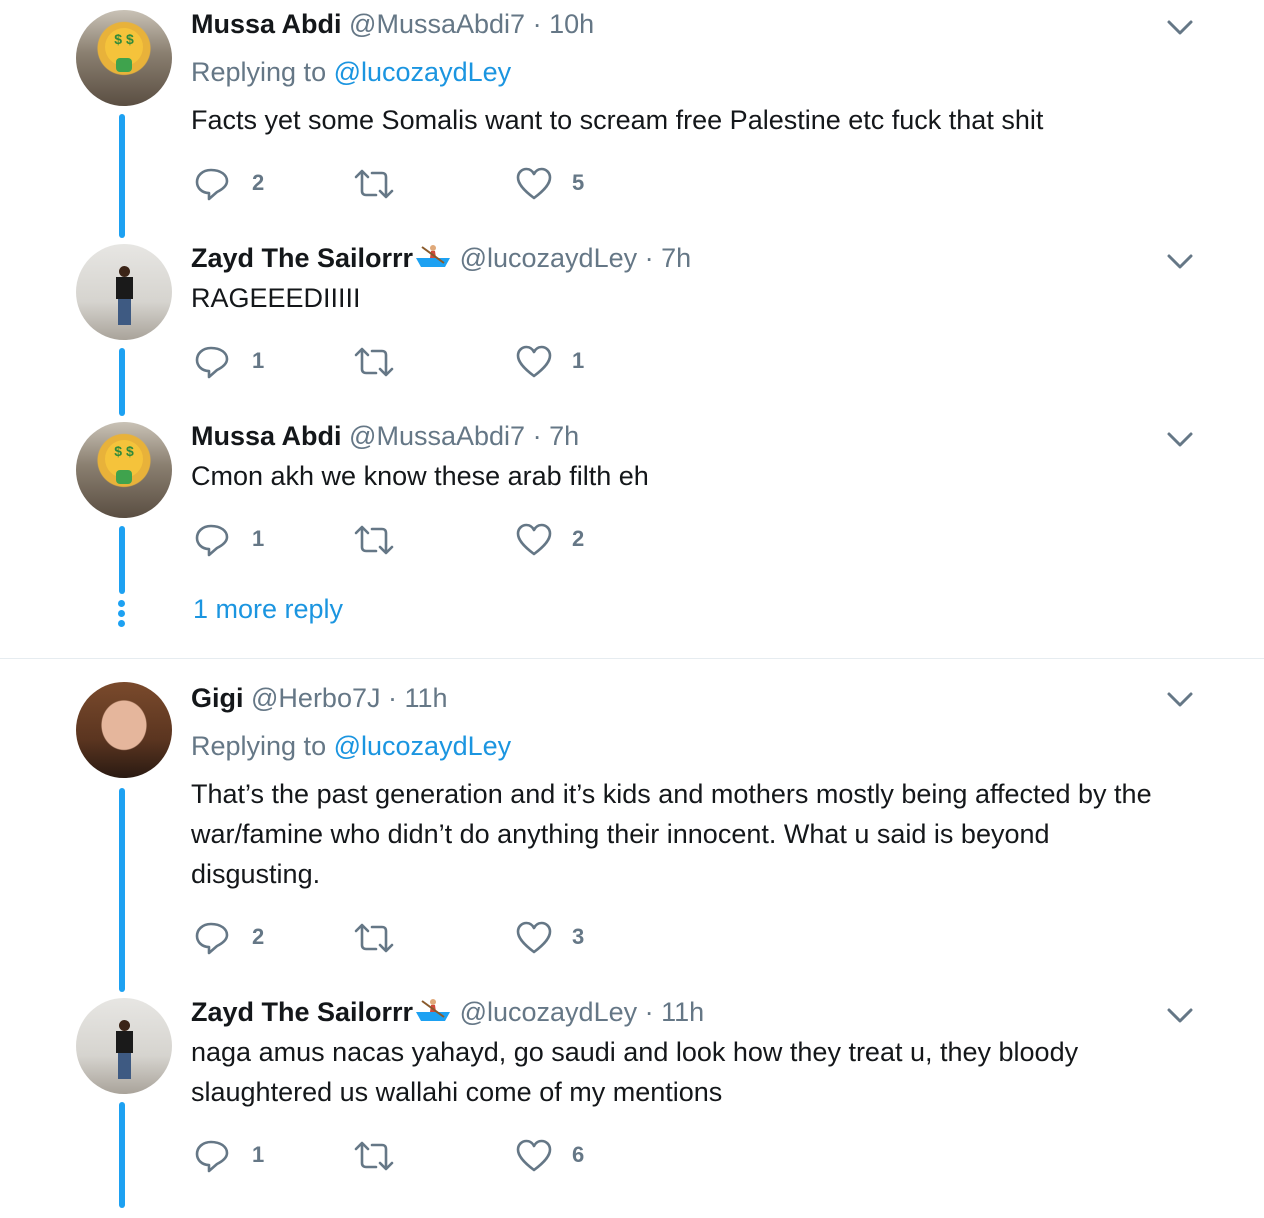 Image resolution: width=1264 pixels, height=1218 pixels. What do you see at coordinates (217, 698) in the screenshot?
I see `user-name: Gigi` at bounding box center [217, 698].